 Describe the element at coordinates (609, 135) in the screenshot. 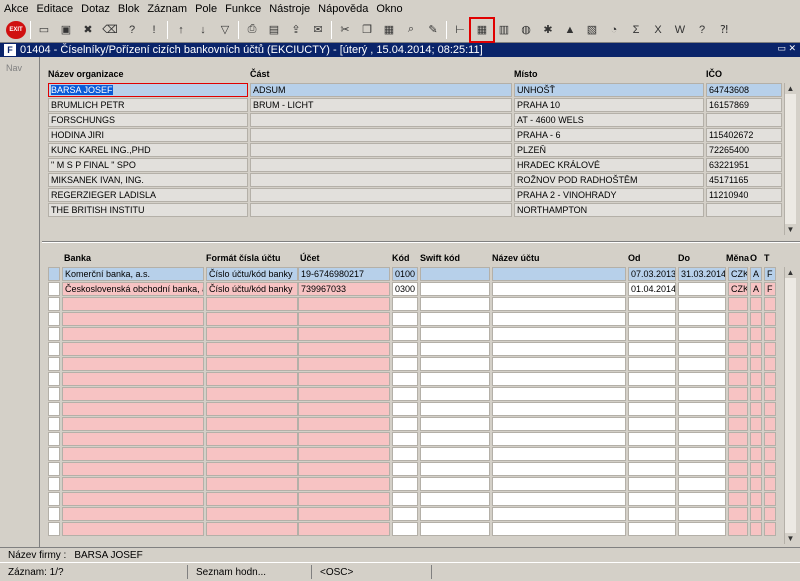

I see `org-place-cell: PRAHA - 6` at that location.